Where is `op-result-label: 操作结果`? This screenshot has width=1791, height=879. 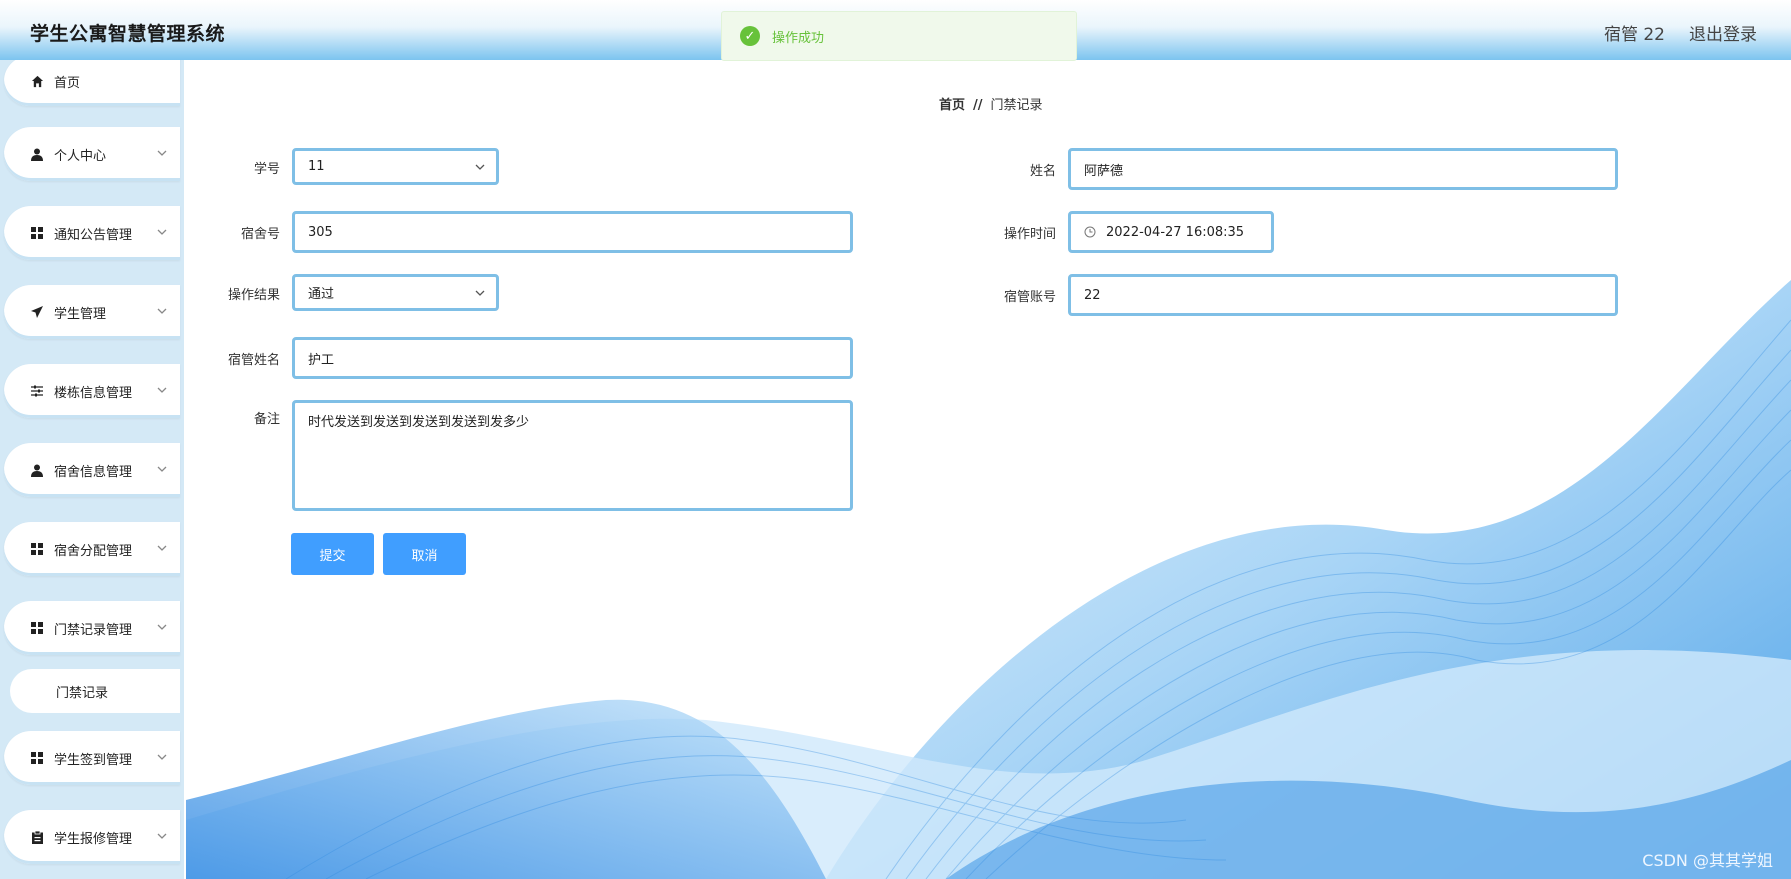 op-result-label: 操作结果 is located at coordinates (253, 295).